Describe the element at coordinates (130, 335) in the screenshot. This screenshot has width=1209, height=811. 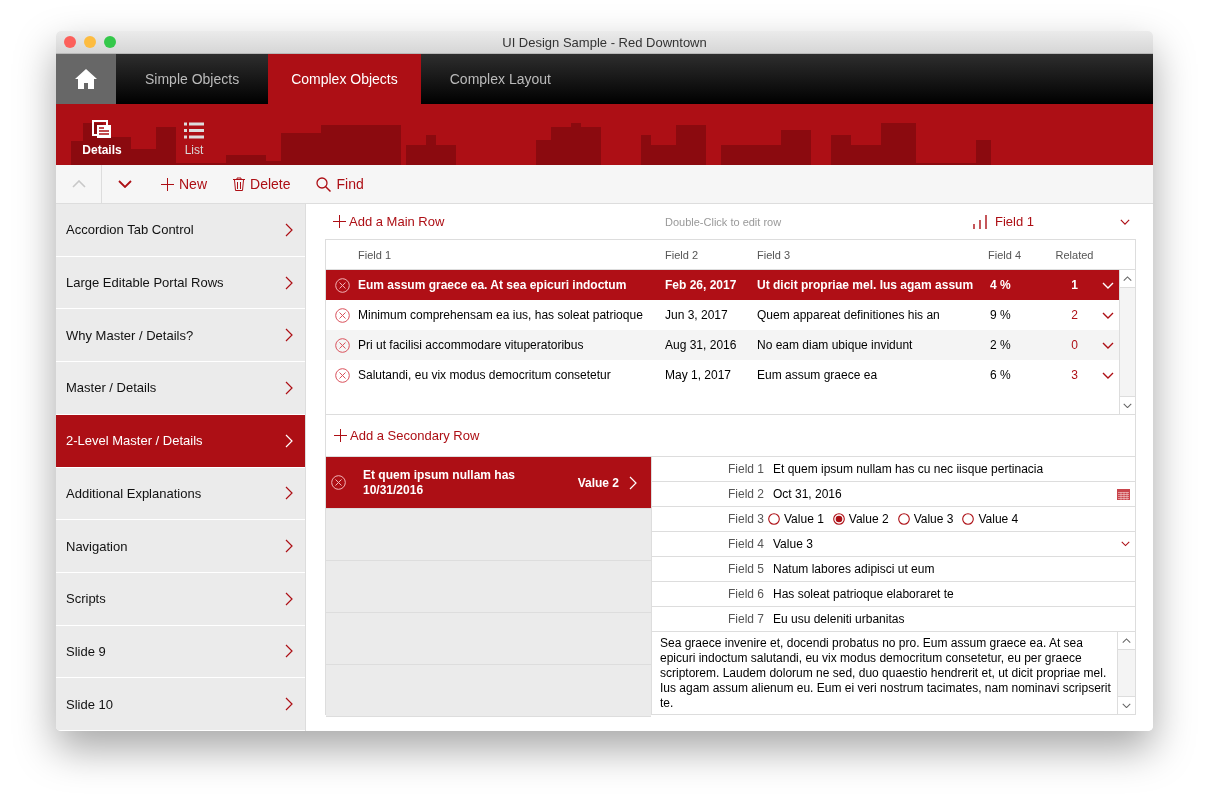
I see `sidebar-item-label: Why Master / Details?` at that location.